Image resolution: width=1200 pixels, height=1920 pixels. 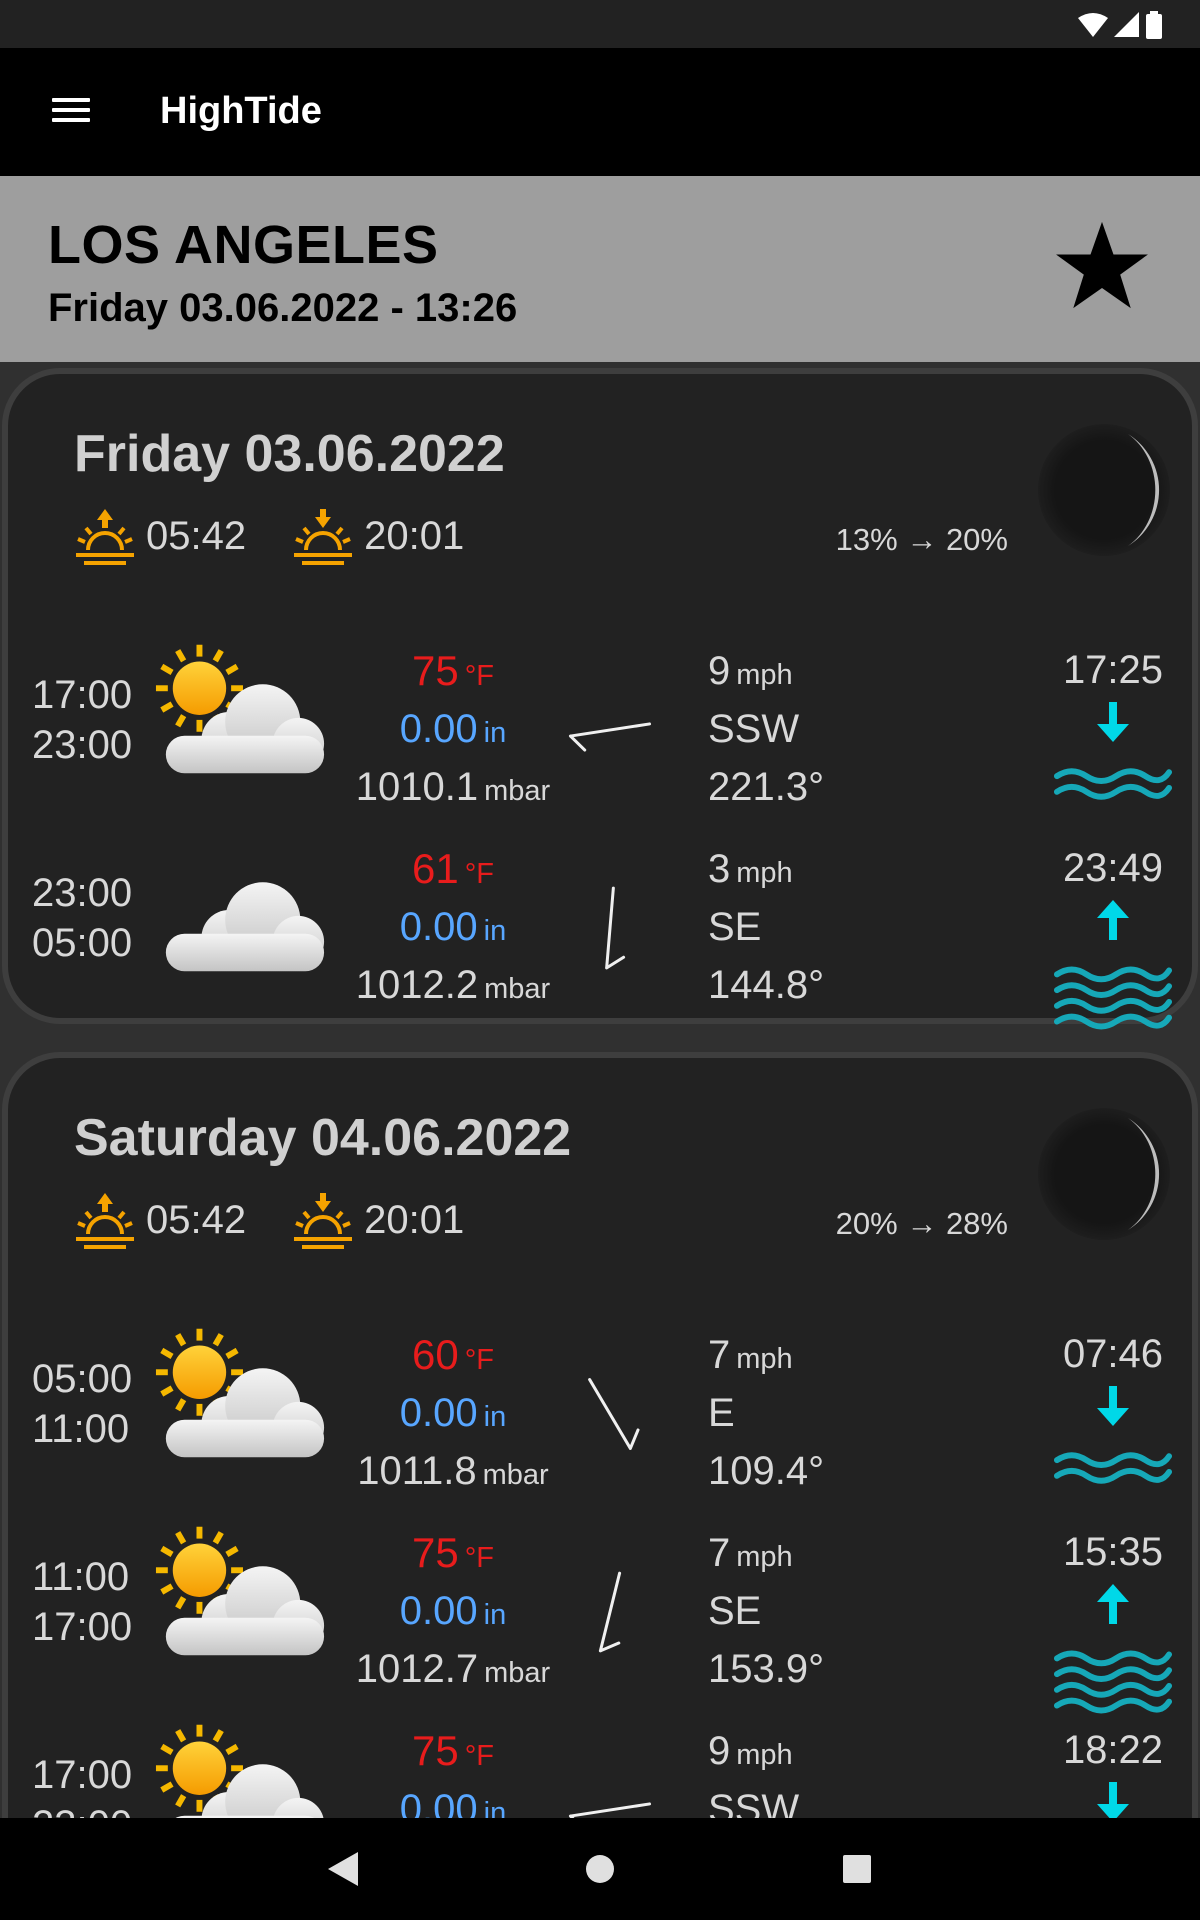 I want to click on sunrise-icon, so click(x=105, y=537).